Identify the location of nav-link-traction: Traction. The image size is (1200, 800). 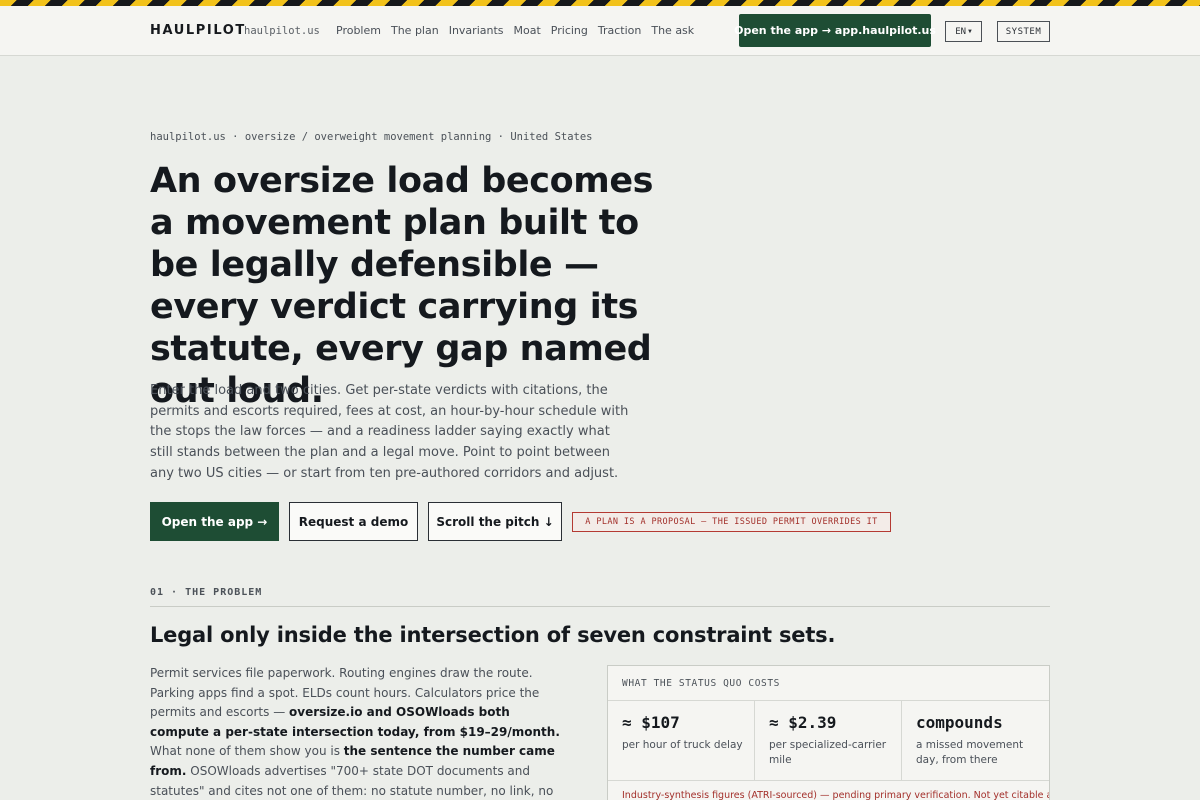
(619, 30).